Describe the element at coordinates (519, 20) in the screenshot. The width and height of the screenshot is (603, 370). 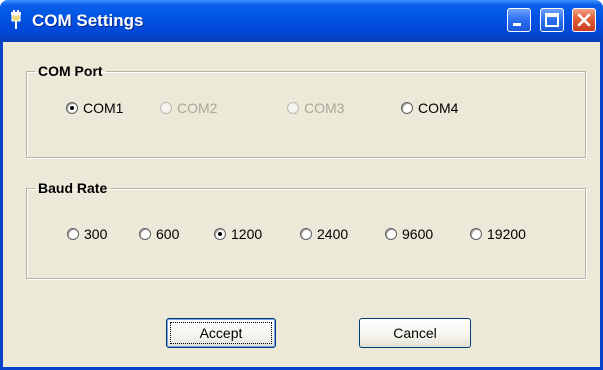
I see `minimize-button` at that location.